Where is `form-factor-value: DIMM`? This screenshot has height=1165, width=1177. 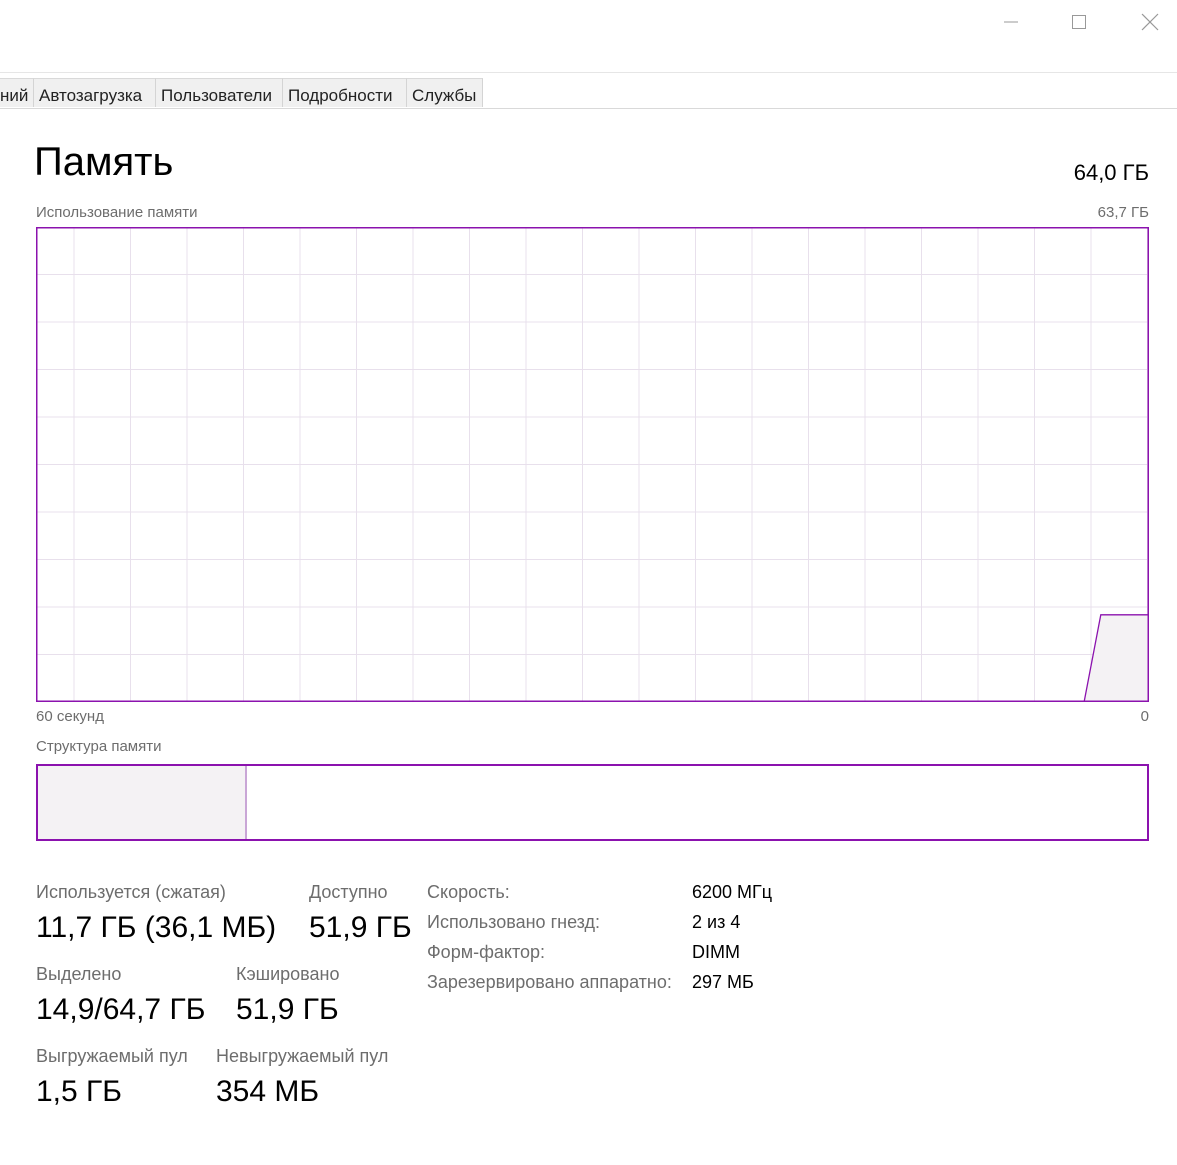
form-factor-value: DIMM is located at coordinates (716, 952).